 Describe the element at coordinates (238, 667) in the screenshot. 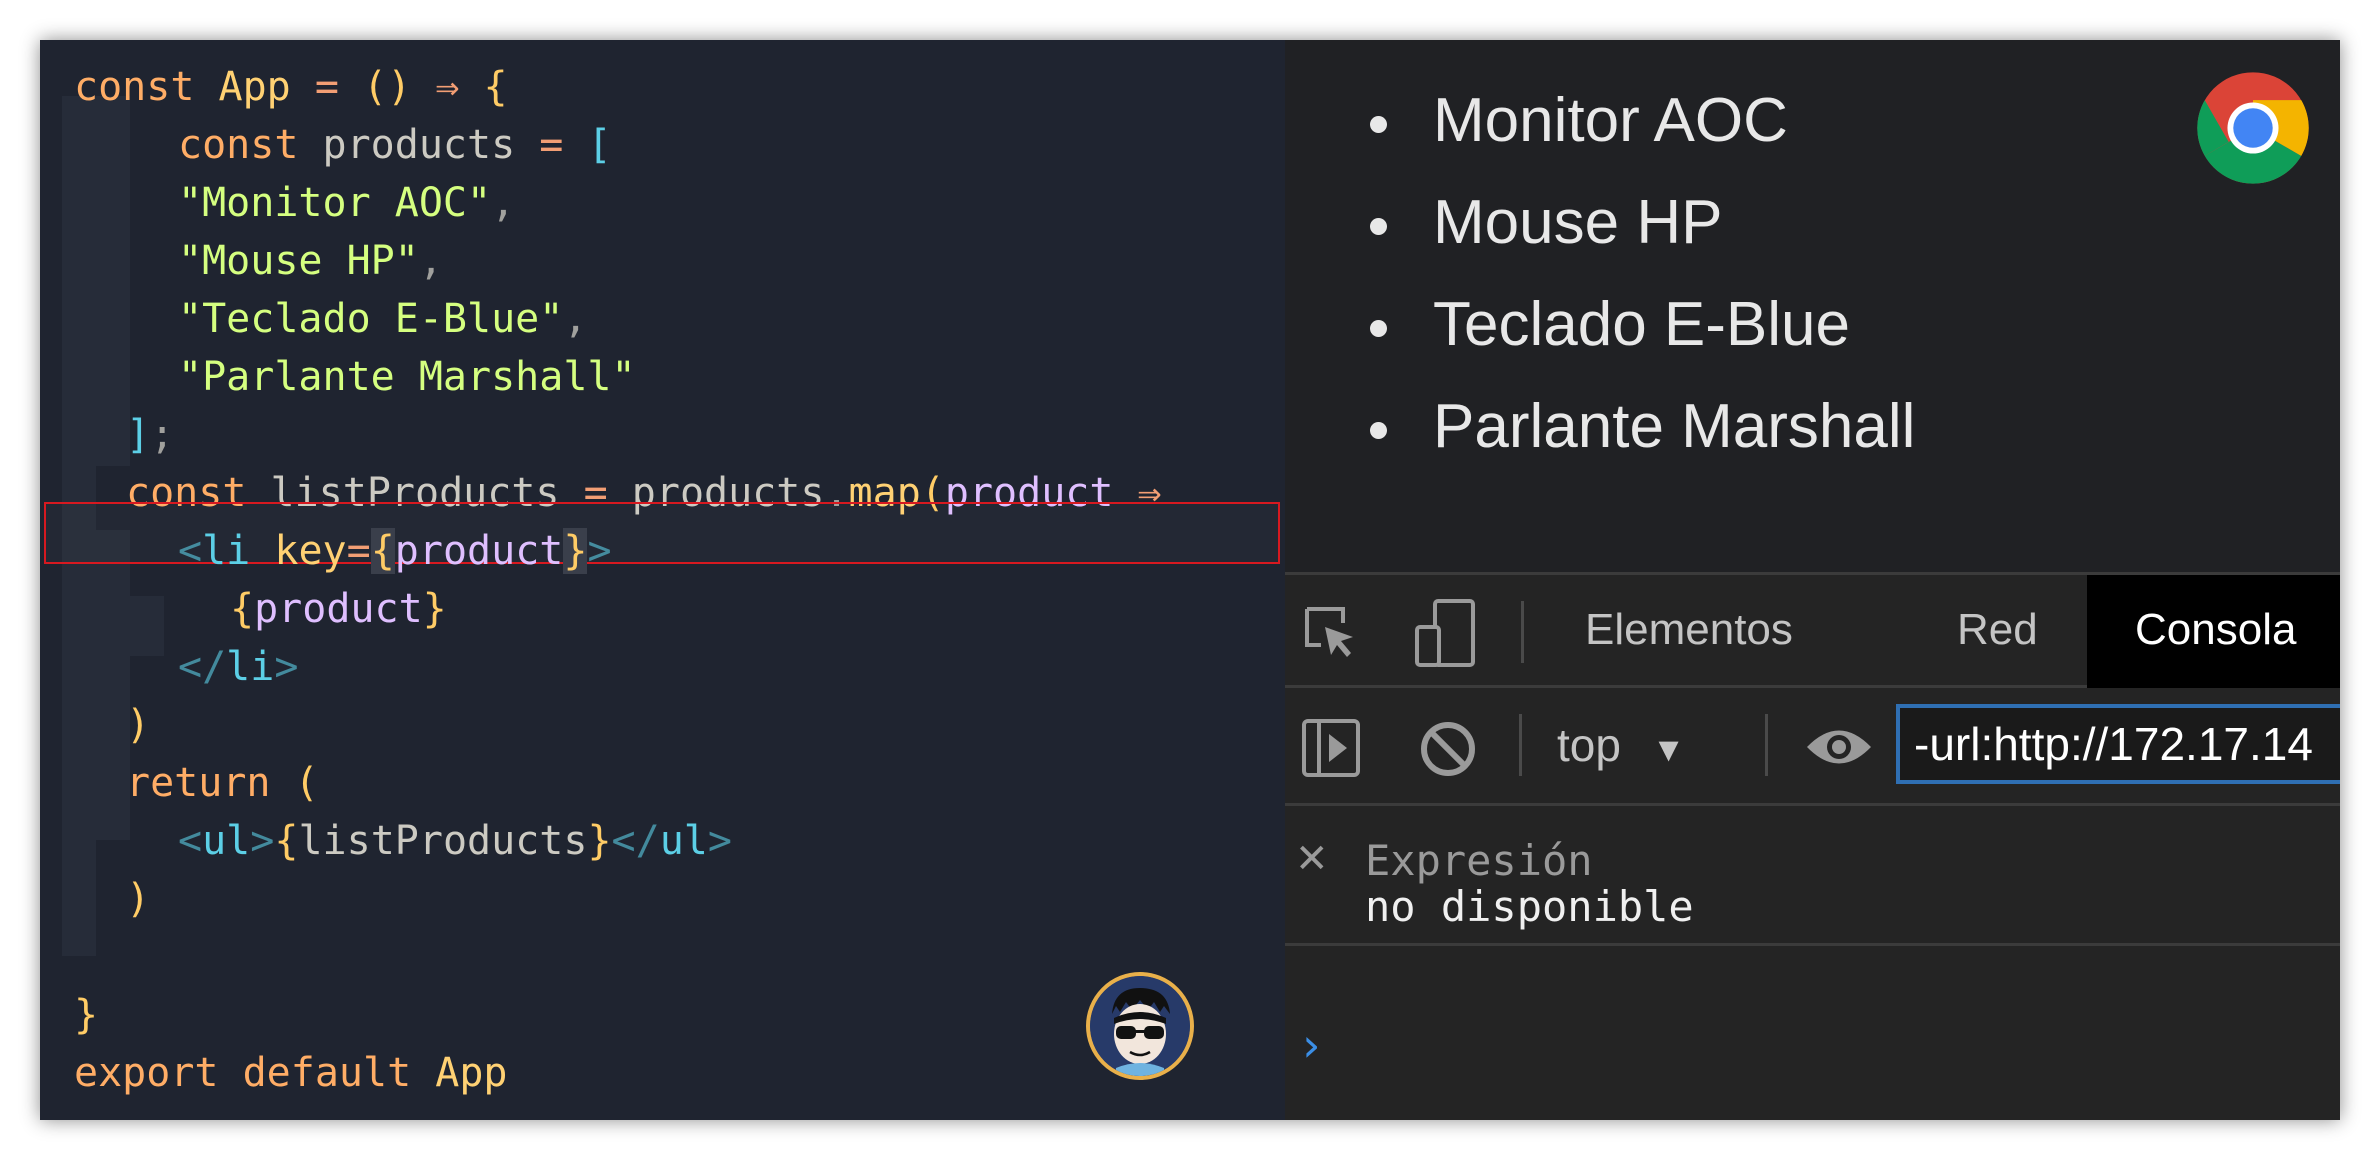

I see `code-line-11: </li>` at that location.